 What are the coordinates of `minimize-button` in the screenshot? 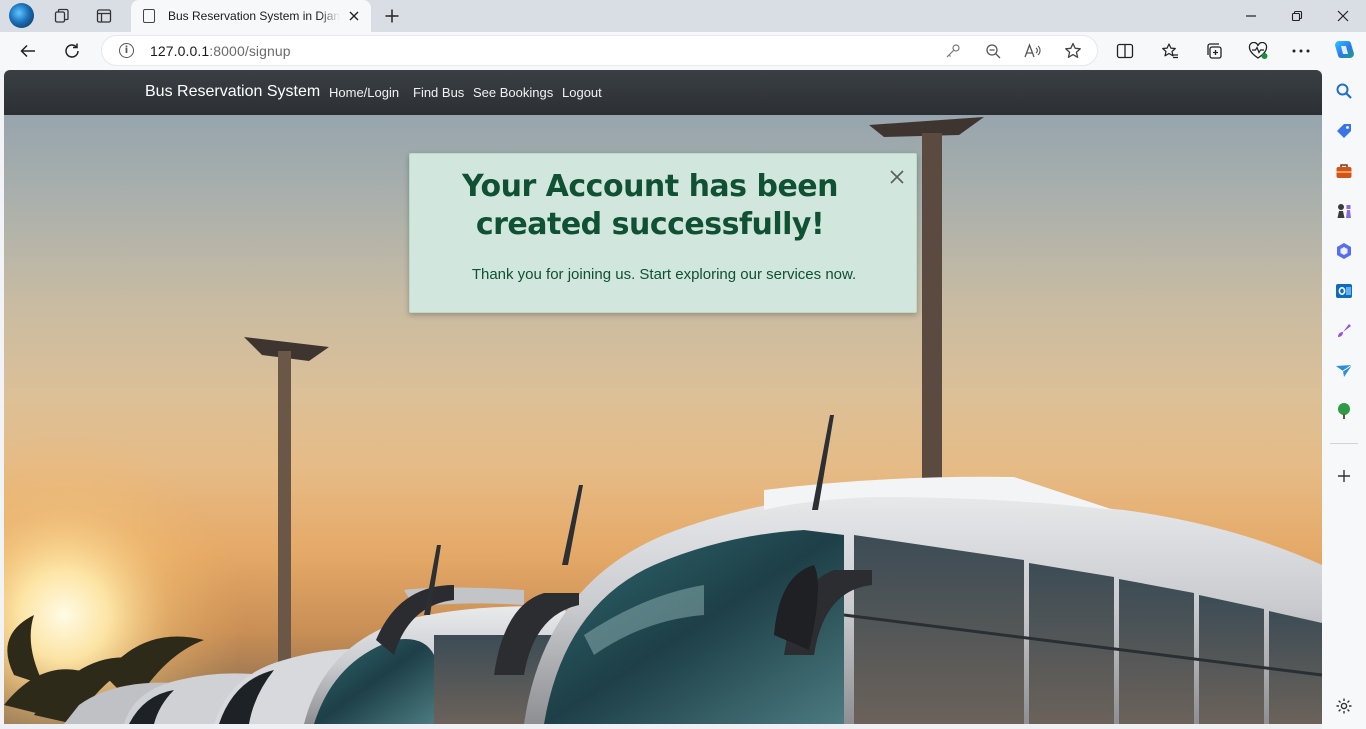 It's located at (1251, 16).